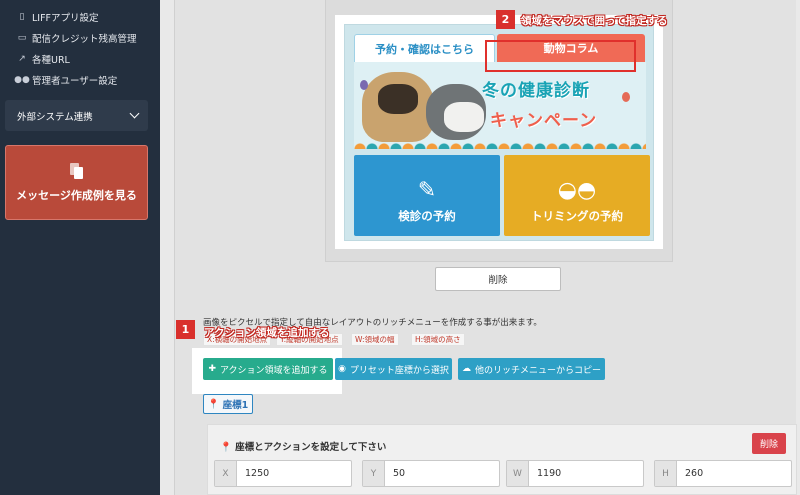 The image size is (800, 495). Describe the element at coordinates (427, 216) in the screenshot. I see `tile-label: 検診の予約` at that location.